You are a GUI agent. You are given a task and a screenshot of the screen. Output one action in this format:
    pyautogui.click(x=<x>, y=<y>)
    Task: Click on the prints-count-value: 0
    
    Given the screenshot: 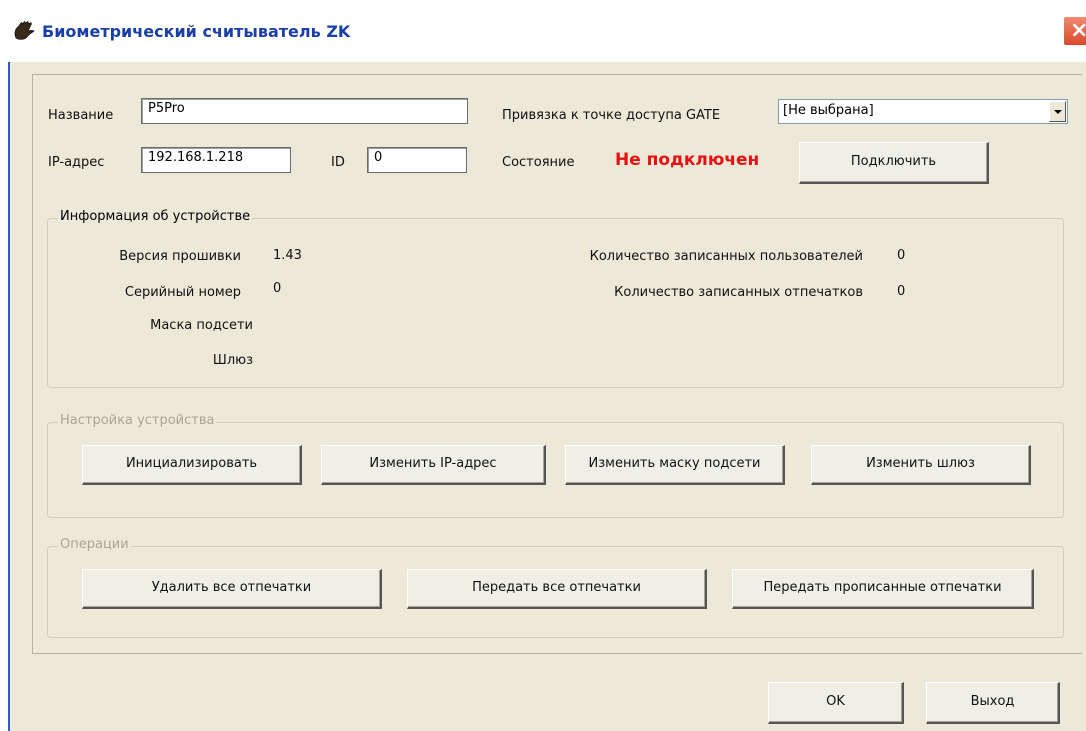 What is the action you would take?
    pyautogui.click(x=901, y=291)
    